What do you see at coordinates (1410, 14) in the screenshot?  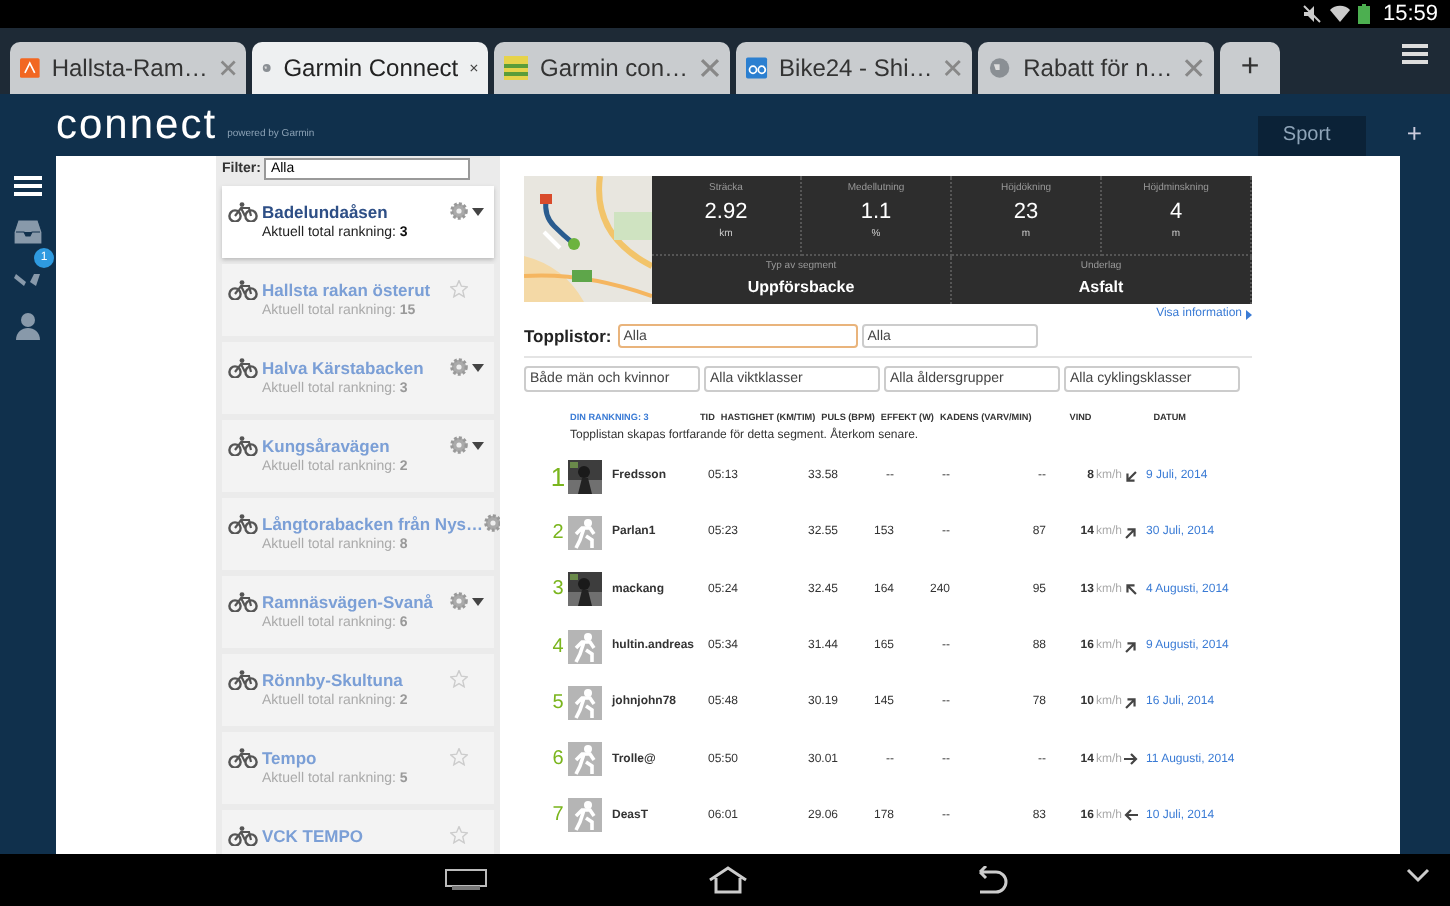 I see `clock-time: 15:59` at bounding box center [1410, 14].